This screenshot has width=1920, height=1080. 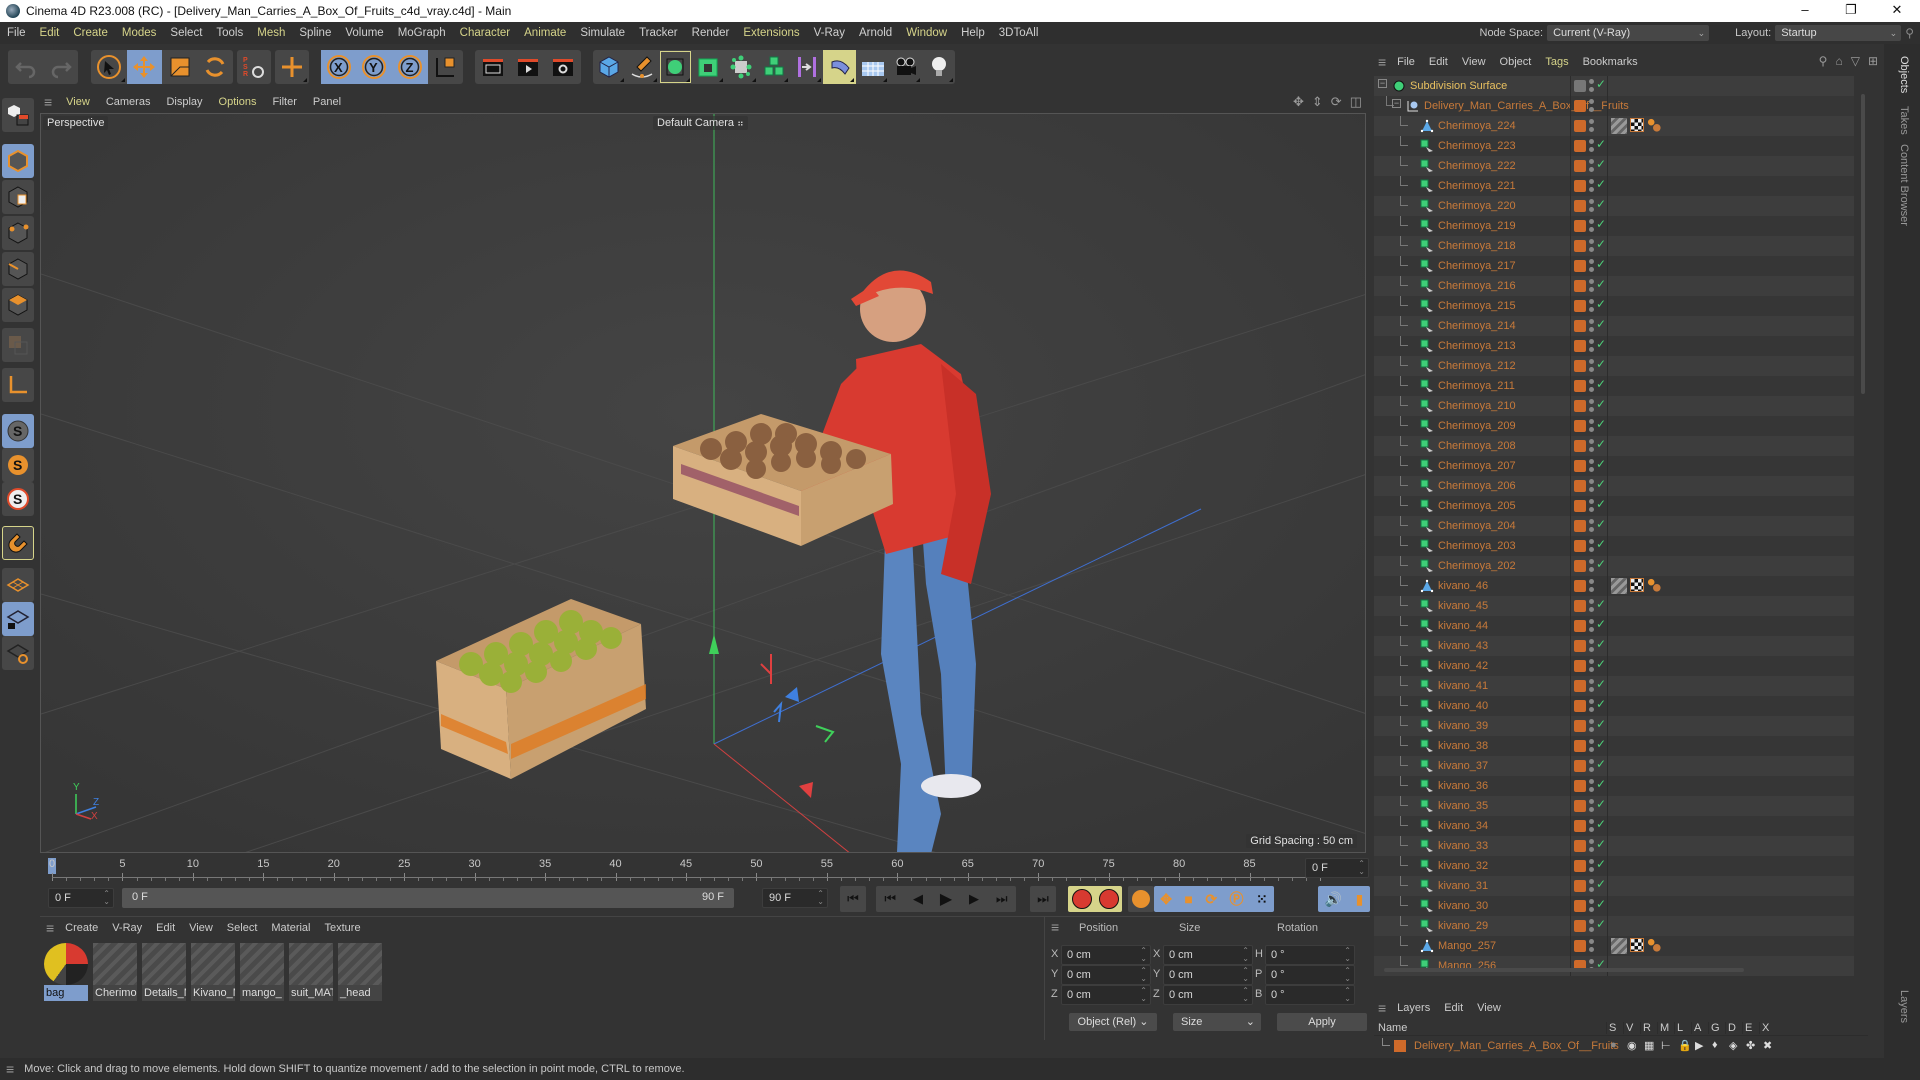 I want to click on object-row: Cherimoya_211 ✓, so click(x=1614, y=386).